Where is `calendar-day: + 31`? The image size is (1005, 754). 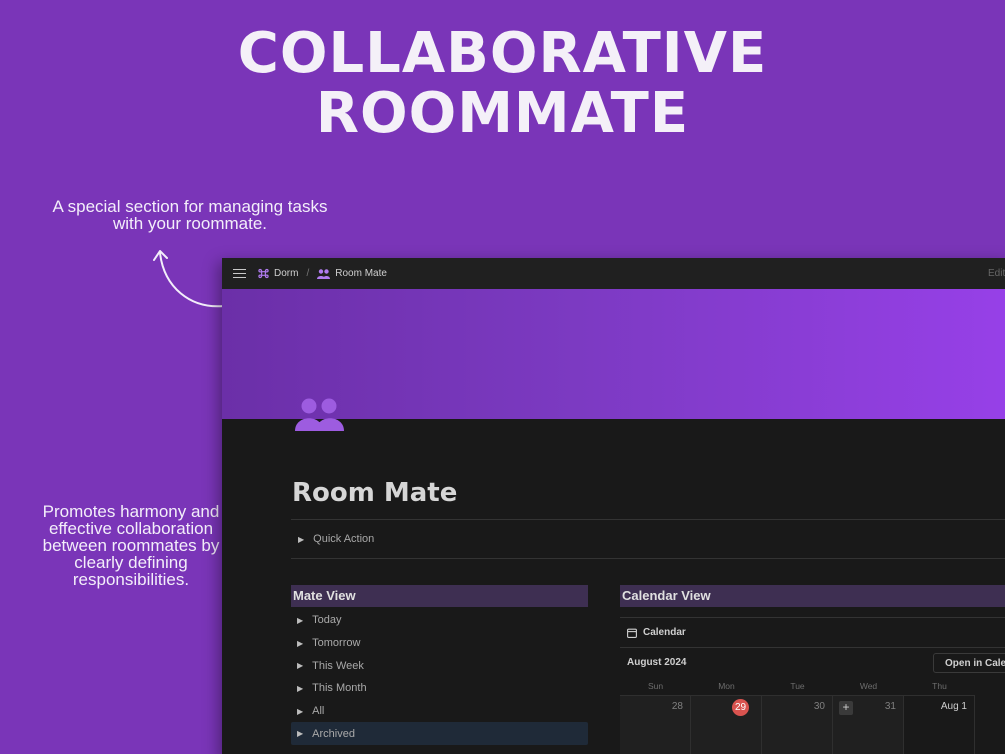 calendar-day: + 31 is located at coordinates (868, 725).